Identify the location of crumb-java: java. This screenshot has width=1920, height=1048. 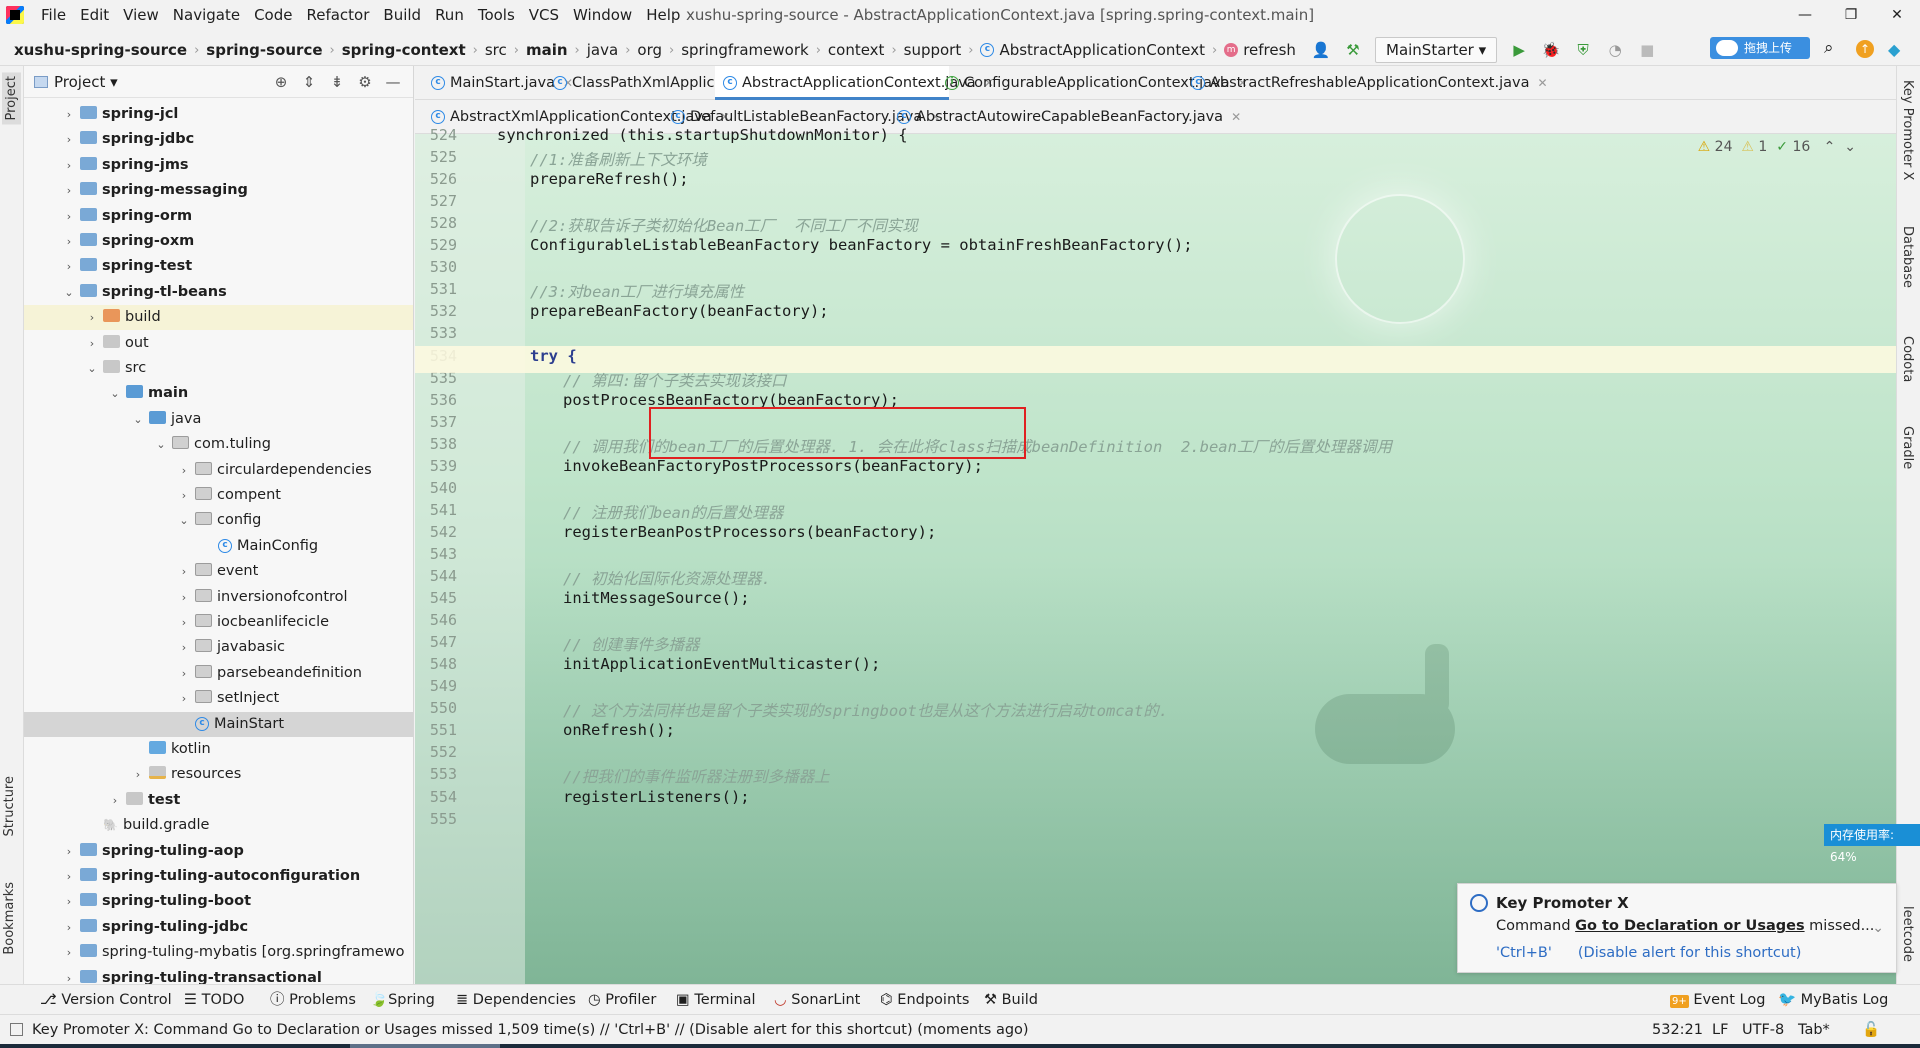
(602, 50).